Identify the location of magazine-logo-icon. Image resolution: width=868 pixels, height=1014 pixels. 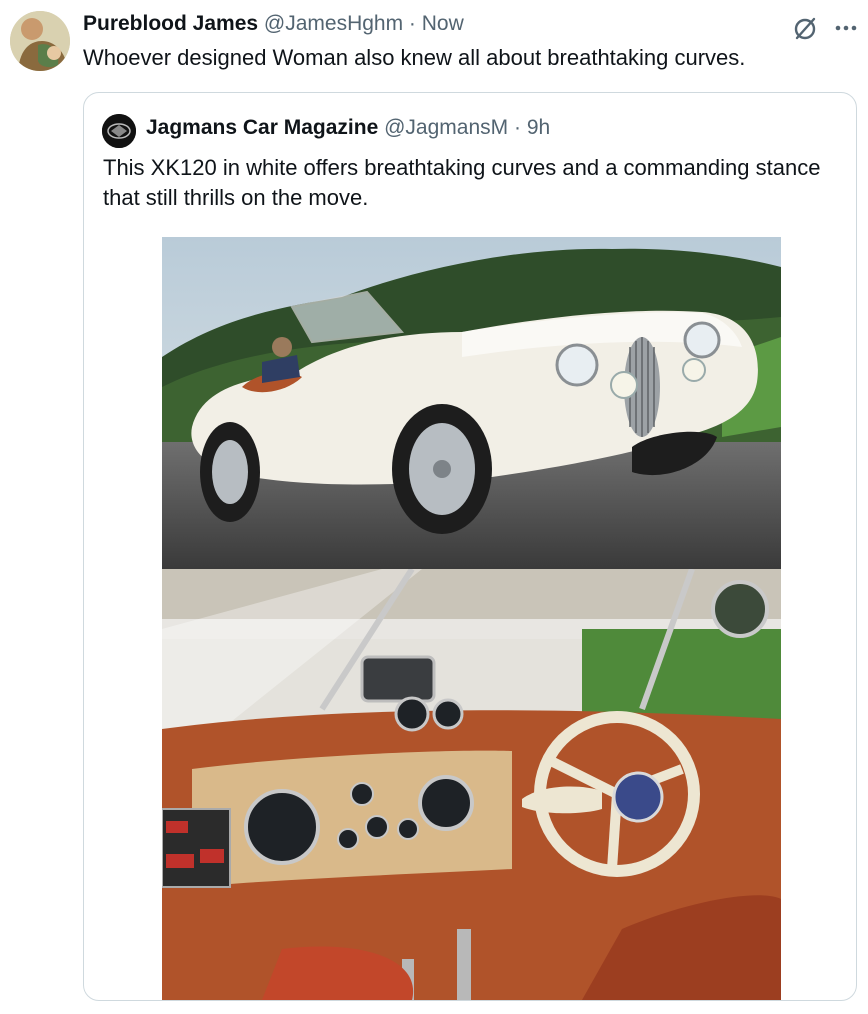
(119, 131).